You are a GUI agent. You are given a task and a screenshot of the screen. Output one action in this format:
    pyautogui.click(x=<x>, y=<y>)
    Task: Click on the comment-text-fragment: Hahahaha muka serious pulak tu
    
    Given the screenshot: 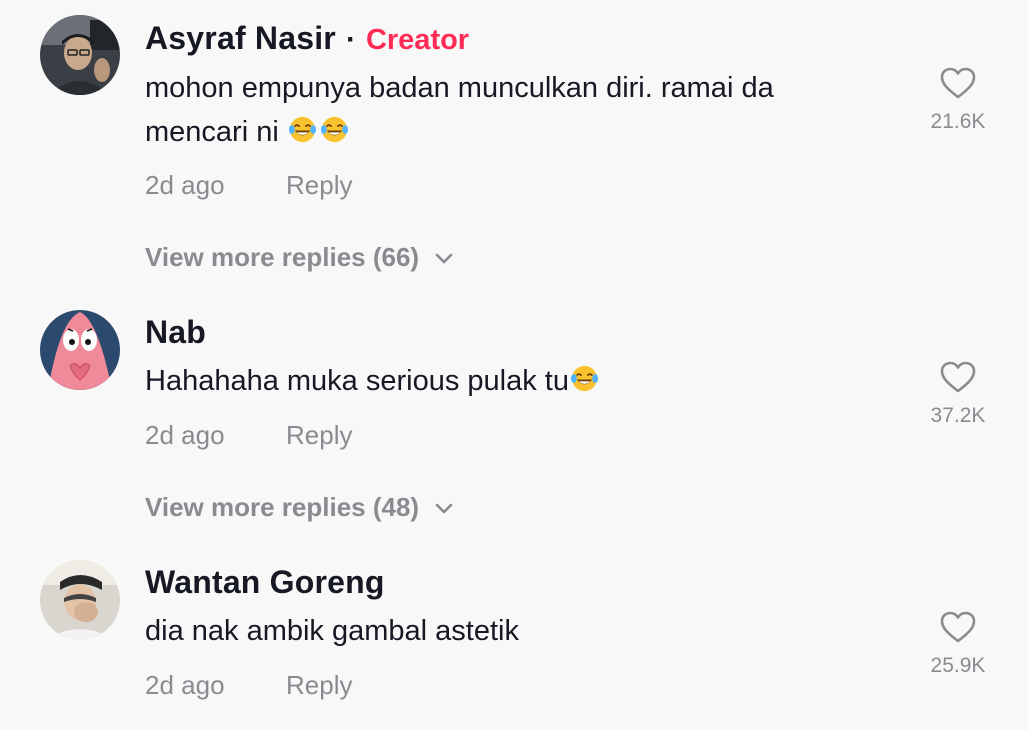 What is the action you would take?
    pyautogui.click(x=357, y=381)
    